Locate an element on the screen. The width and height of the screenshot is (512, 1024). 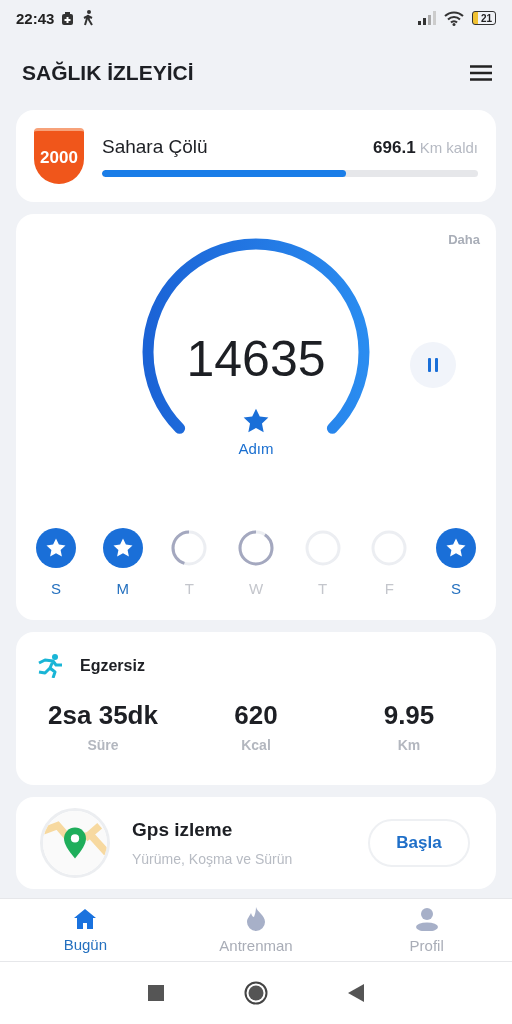
signal-icon is located at coordinates (426, 18).